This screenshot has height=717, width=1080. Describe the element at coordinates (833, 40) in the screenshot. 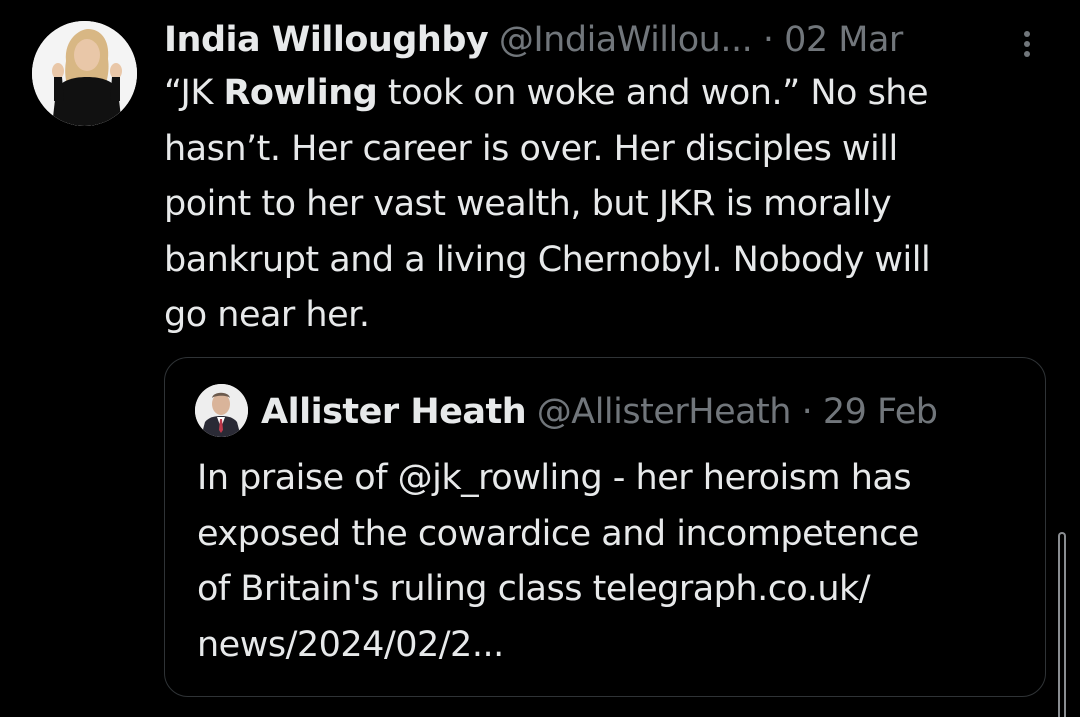

I see `post-date: · 02 Mar` at that location.